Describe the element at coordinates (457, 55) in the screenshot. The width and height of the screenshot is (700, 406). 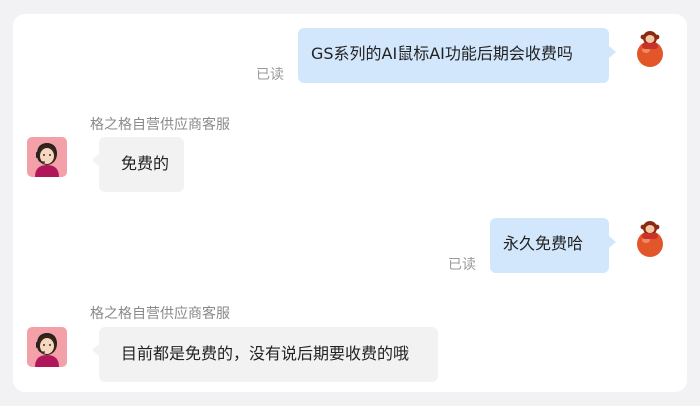
I see `message-bubble: GS系列的AI鼠标AI功能后期会收费吗` at that location.